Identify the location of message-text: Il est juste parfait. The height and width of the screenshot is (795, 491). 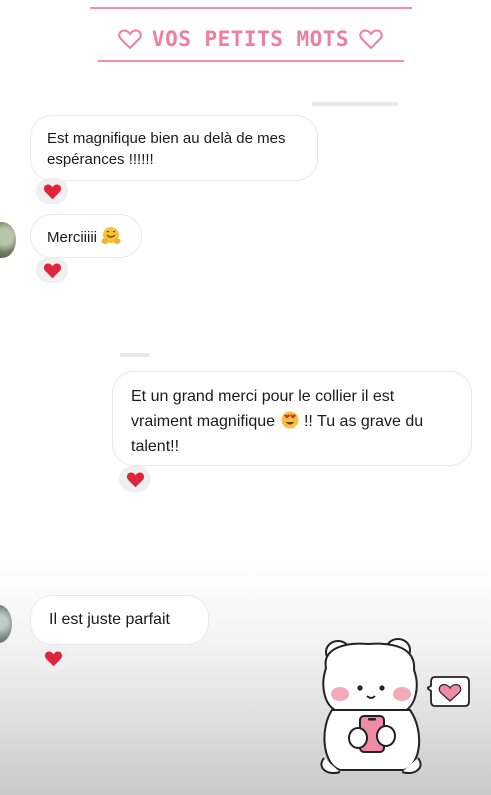
(109, 619).